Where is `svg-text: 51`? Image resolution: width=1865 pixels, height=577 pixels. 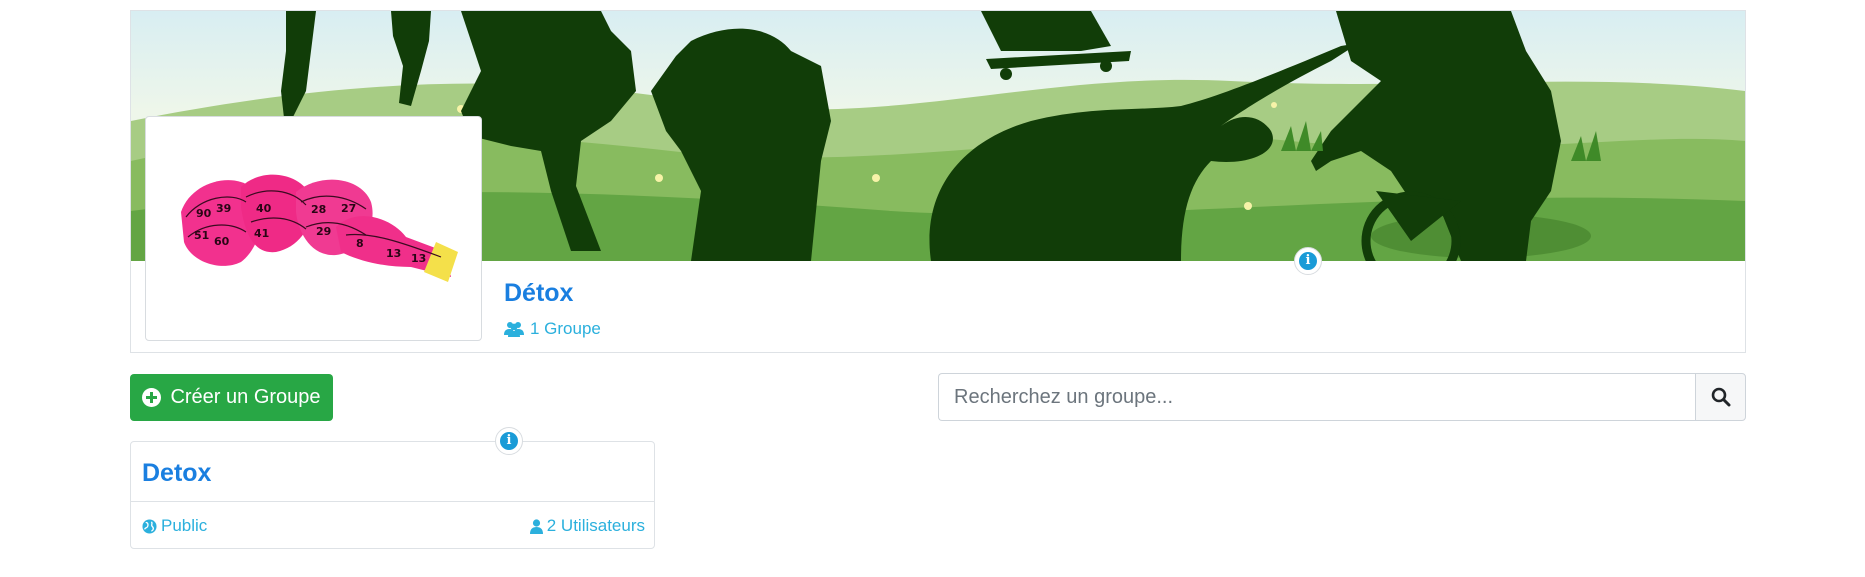 svg-text: 51 is located at coordinates (201, 235).